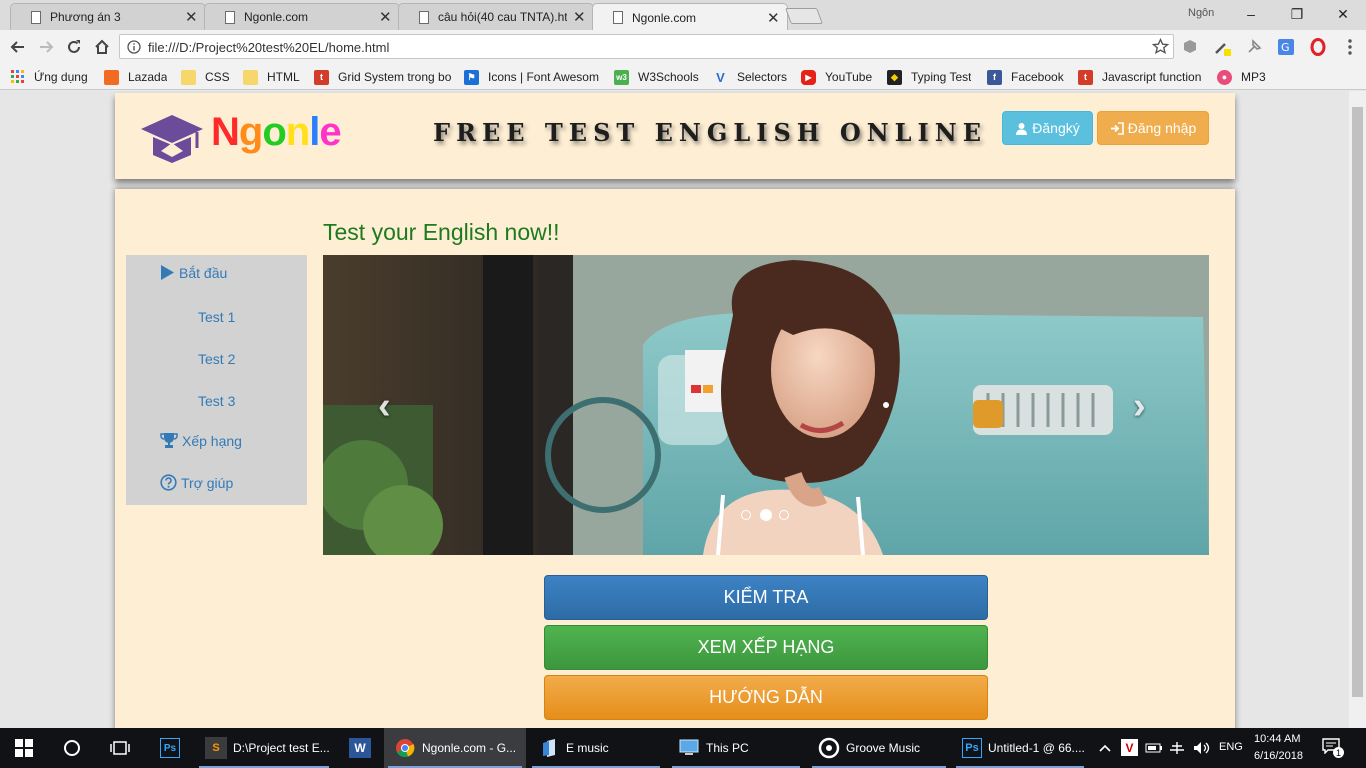 The image size is (1366, 768). Describe the element at coordinates (596, 748) in the screenshot. I see `taskbar-app-explorer: E music` at that location.